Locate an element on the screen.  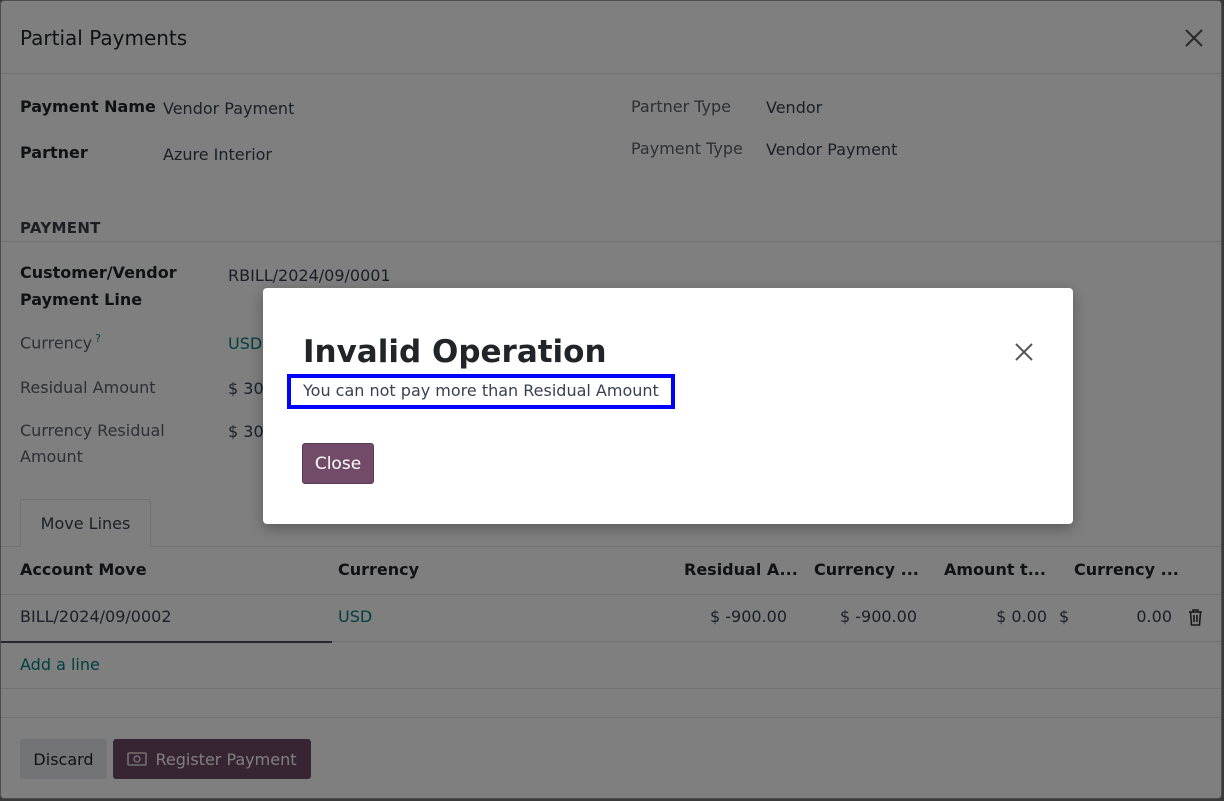
close-button: Close is located at coordinates (338, 463).